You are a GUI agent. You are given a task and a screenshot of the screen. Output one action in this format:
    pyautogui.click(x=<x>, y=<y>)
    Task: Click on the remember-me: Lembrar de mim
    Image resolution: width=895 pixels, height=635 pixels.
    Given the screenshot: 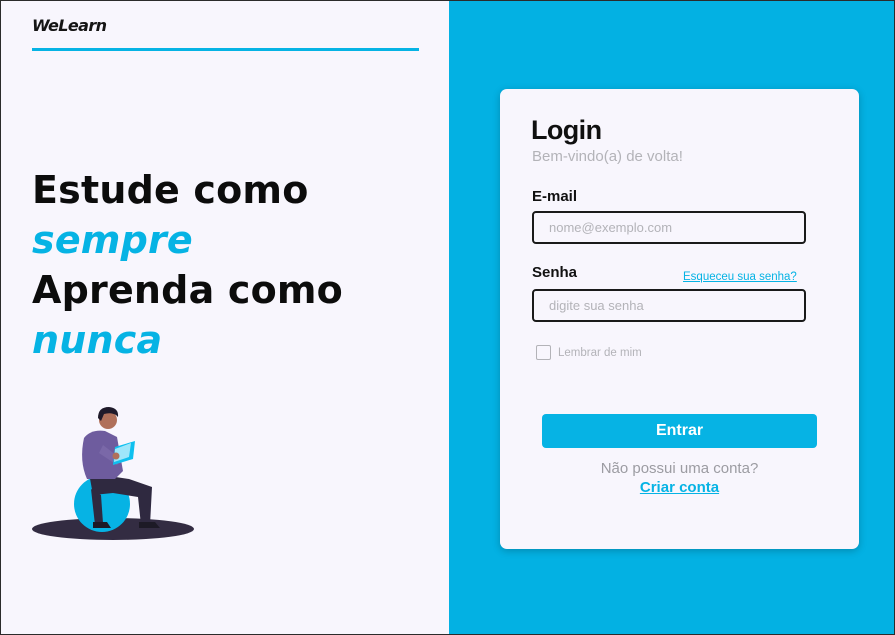 What is the action you would take?
    pyautogui.click(x=589, y=352)
    